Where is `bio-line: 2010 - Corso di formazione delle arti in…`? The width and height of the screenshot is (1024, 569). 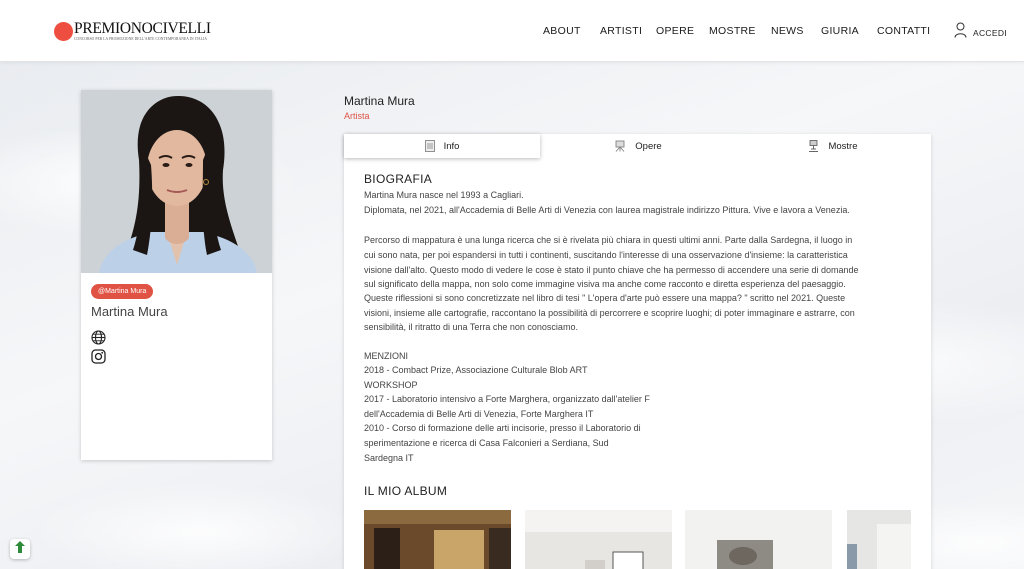
bio-line: 2010 - Corso di formazione delle arti in… is located at coordinates (502, 428).